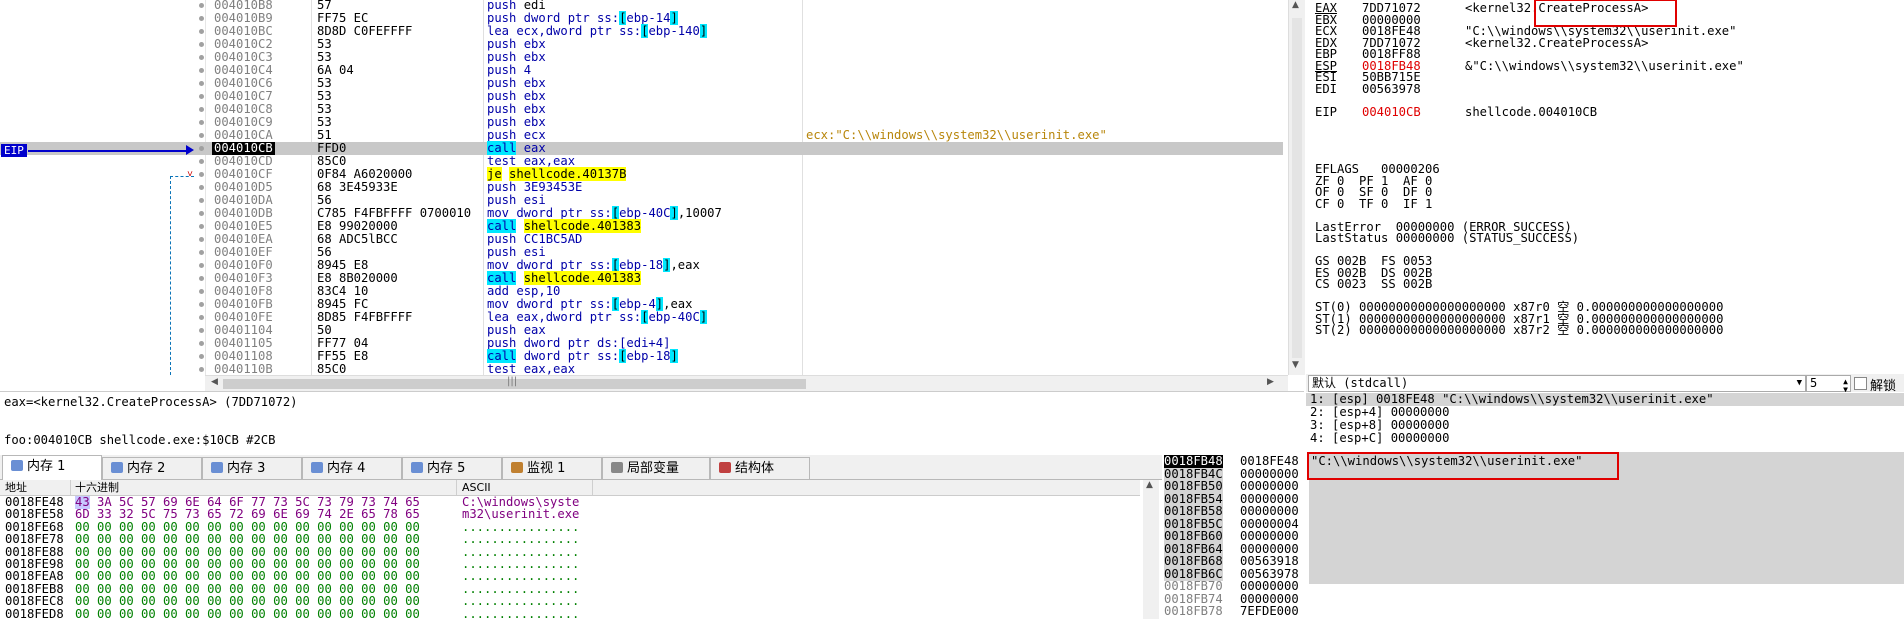 The image size is (1904, 619). What do you see at coordinates (641, 70) in the screenshot?
I see `disasm-row: 004010C4 6A 04 push 4` at bounding box center [641, 70].